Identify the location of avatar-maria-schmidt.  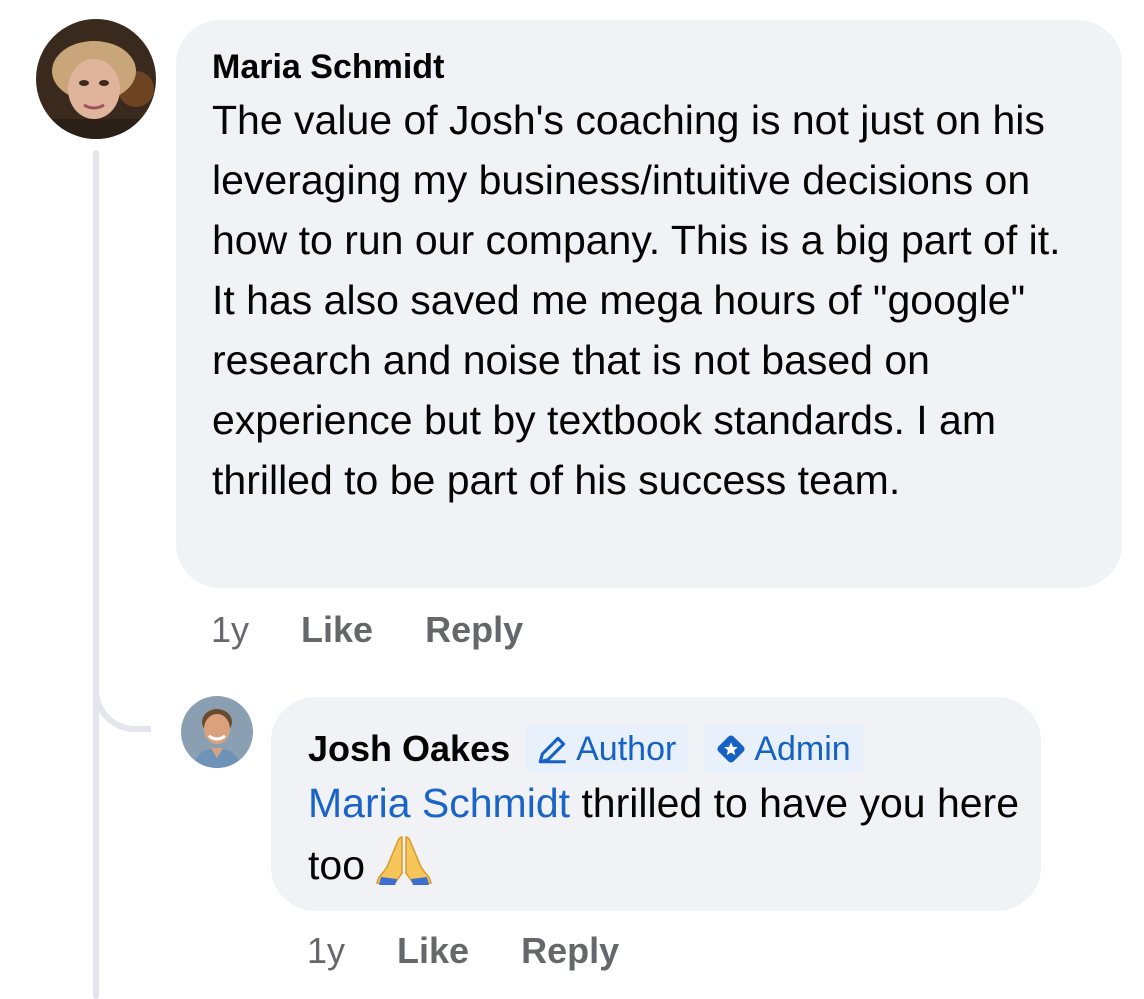
(96, 79).